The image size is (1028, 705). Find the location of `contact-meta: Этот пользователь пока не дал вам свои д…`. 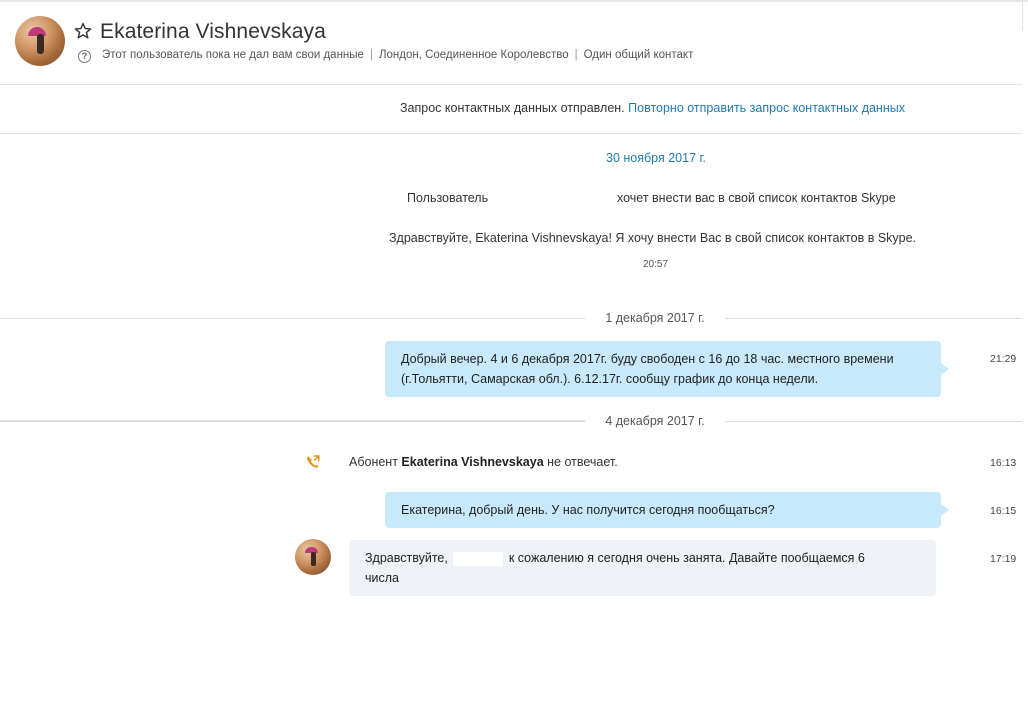

contact-meta: Этот пользователь пока не дал вам свои д… is located at coordinates (398, 55).